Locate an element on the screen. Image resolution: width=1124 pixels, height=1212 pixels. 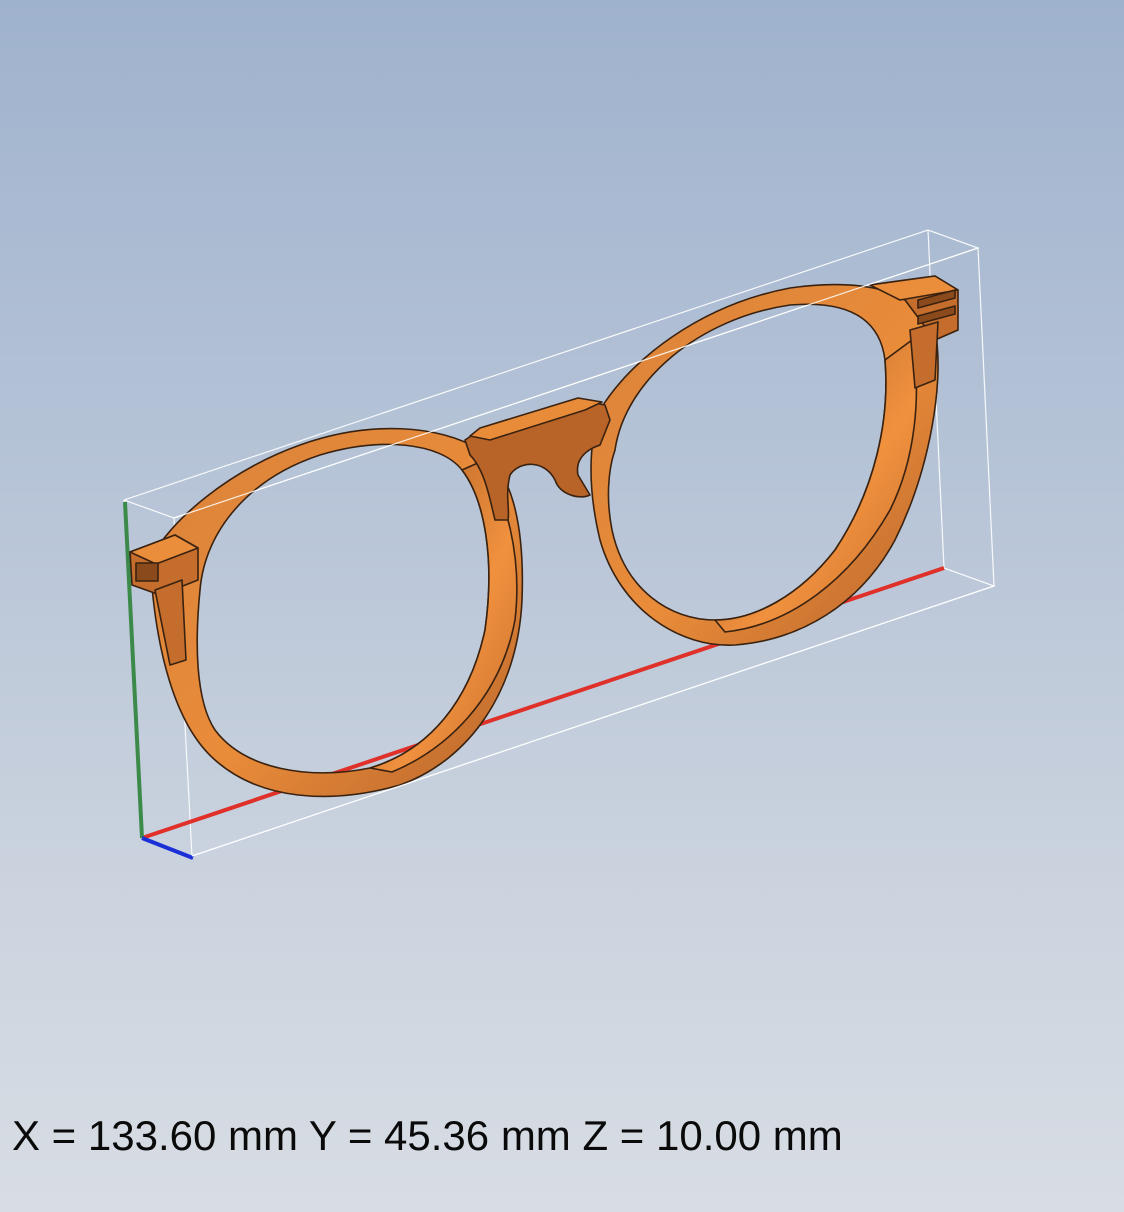
dimension-readout: X = 133.60 mm Y = 45.36 mm Z = 10.00 mm is located at coordinates (427, 1136).